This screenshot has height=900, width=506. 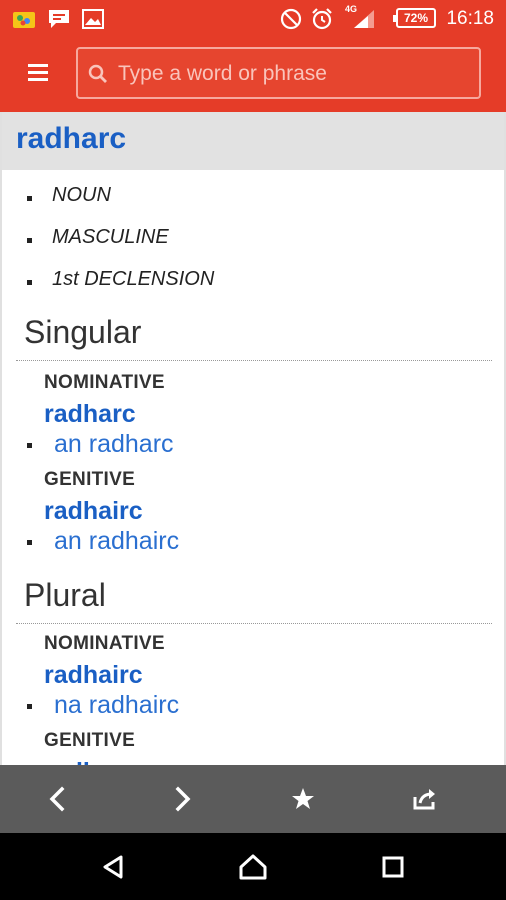 I want to click on nav-back-icon, so click(x=113, y=867).